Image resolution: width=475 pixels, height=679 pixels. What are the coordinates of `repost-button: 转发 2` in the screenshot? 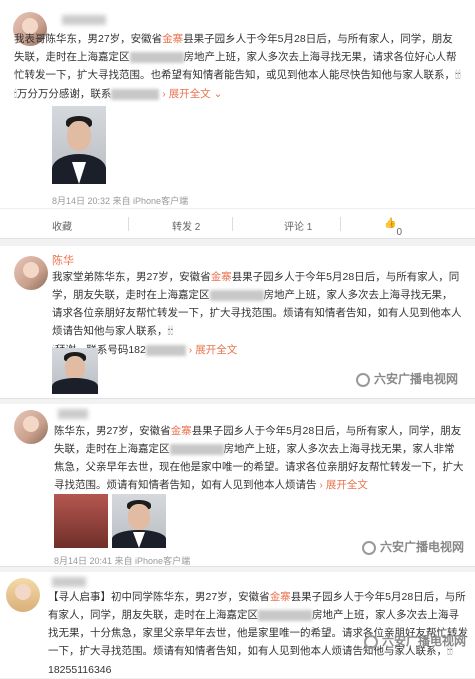 It's located at (186, 225).